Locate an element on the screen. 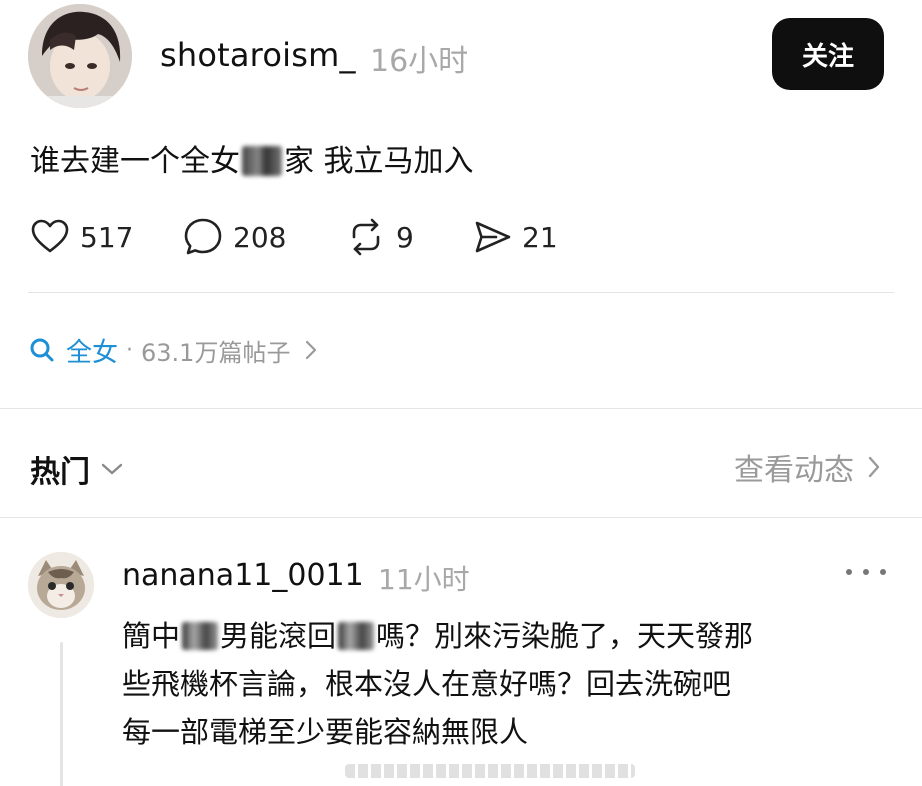 The image size is (922, 786). reply-line: 每一部電梯至少要能容納無限人 is located at coordinates (325, 732).